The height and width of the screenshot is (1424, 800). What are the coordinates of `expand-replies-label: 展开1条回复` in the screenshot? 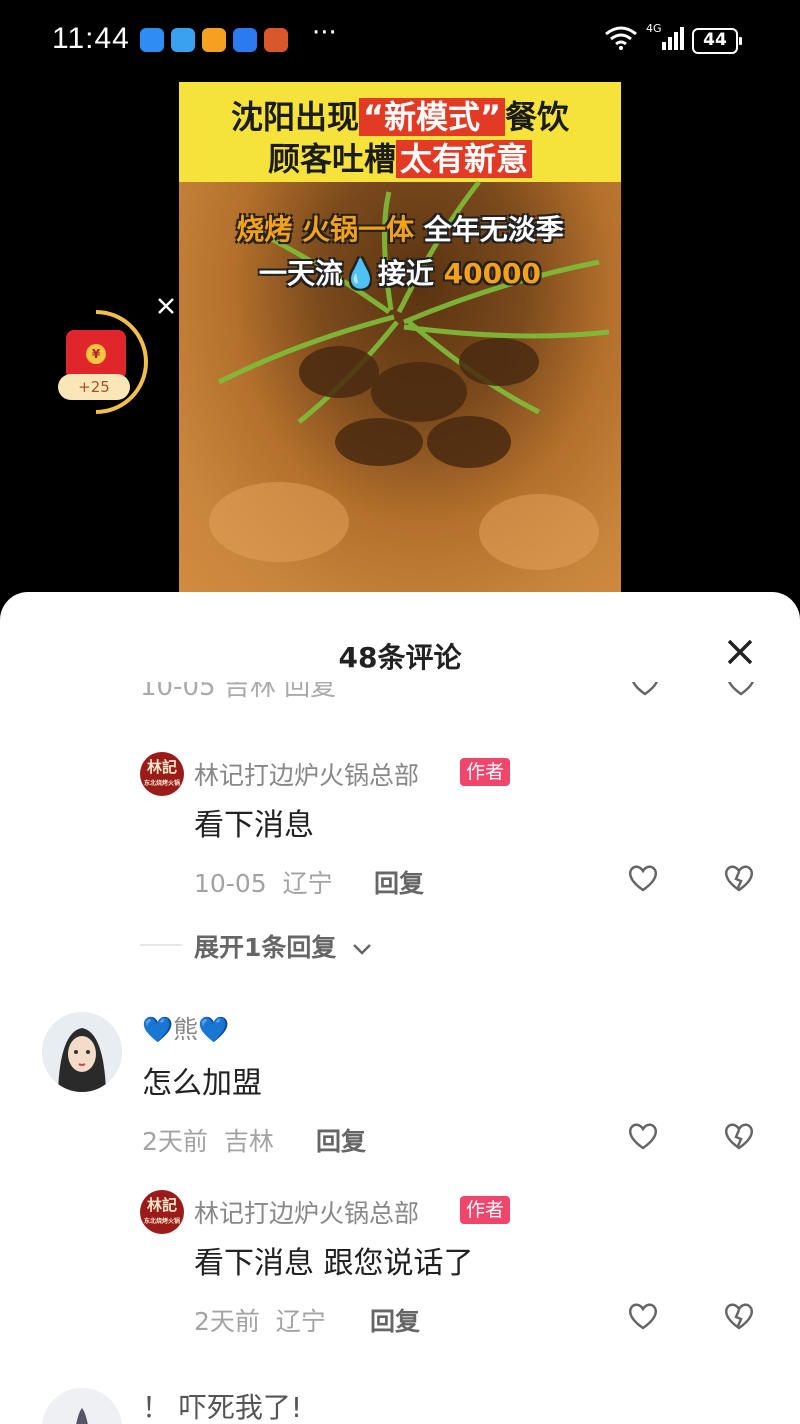 It's located at (265, 947).